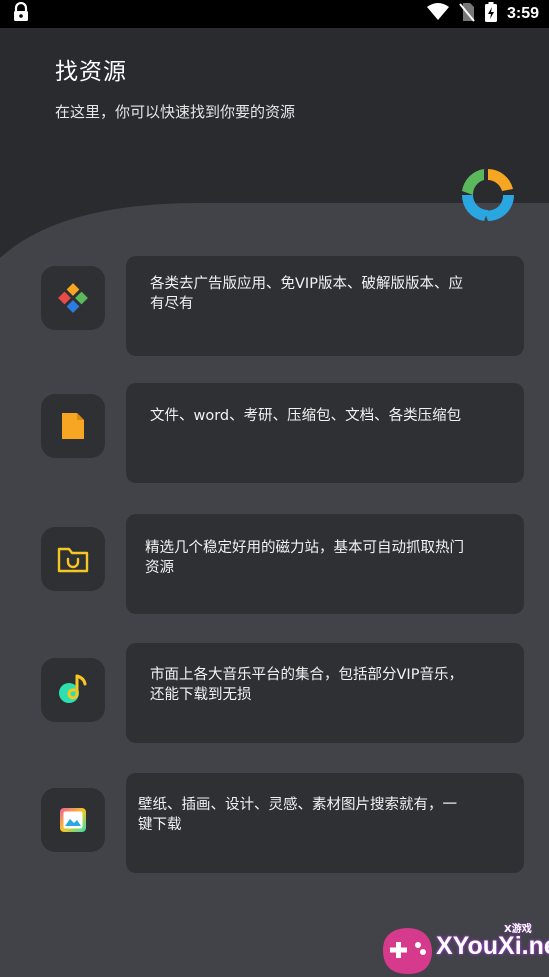 Image resolution: width=549 pixels, height=977 pixels. I want to click on app-logo-icon, so click(487, 195).